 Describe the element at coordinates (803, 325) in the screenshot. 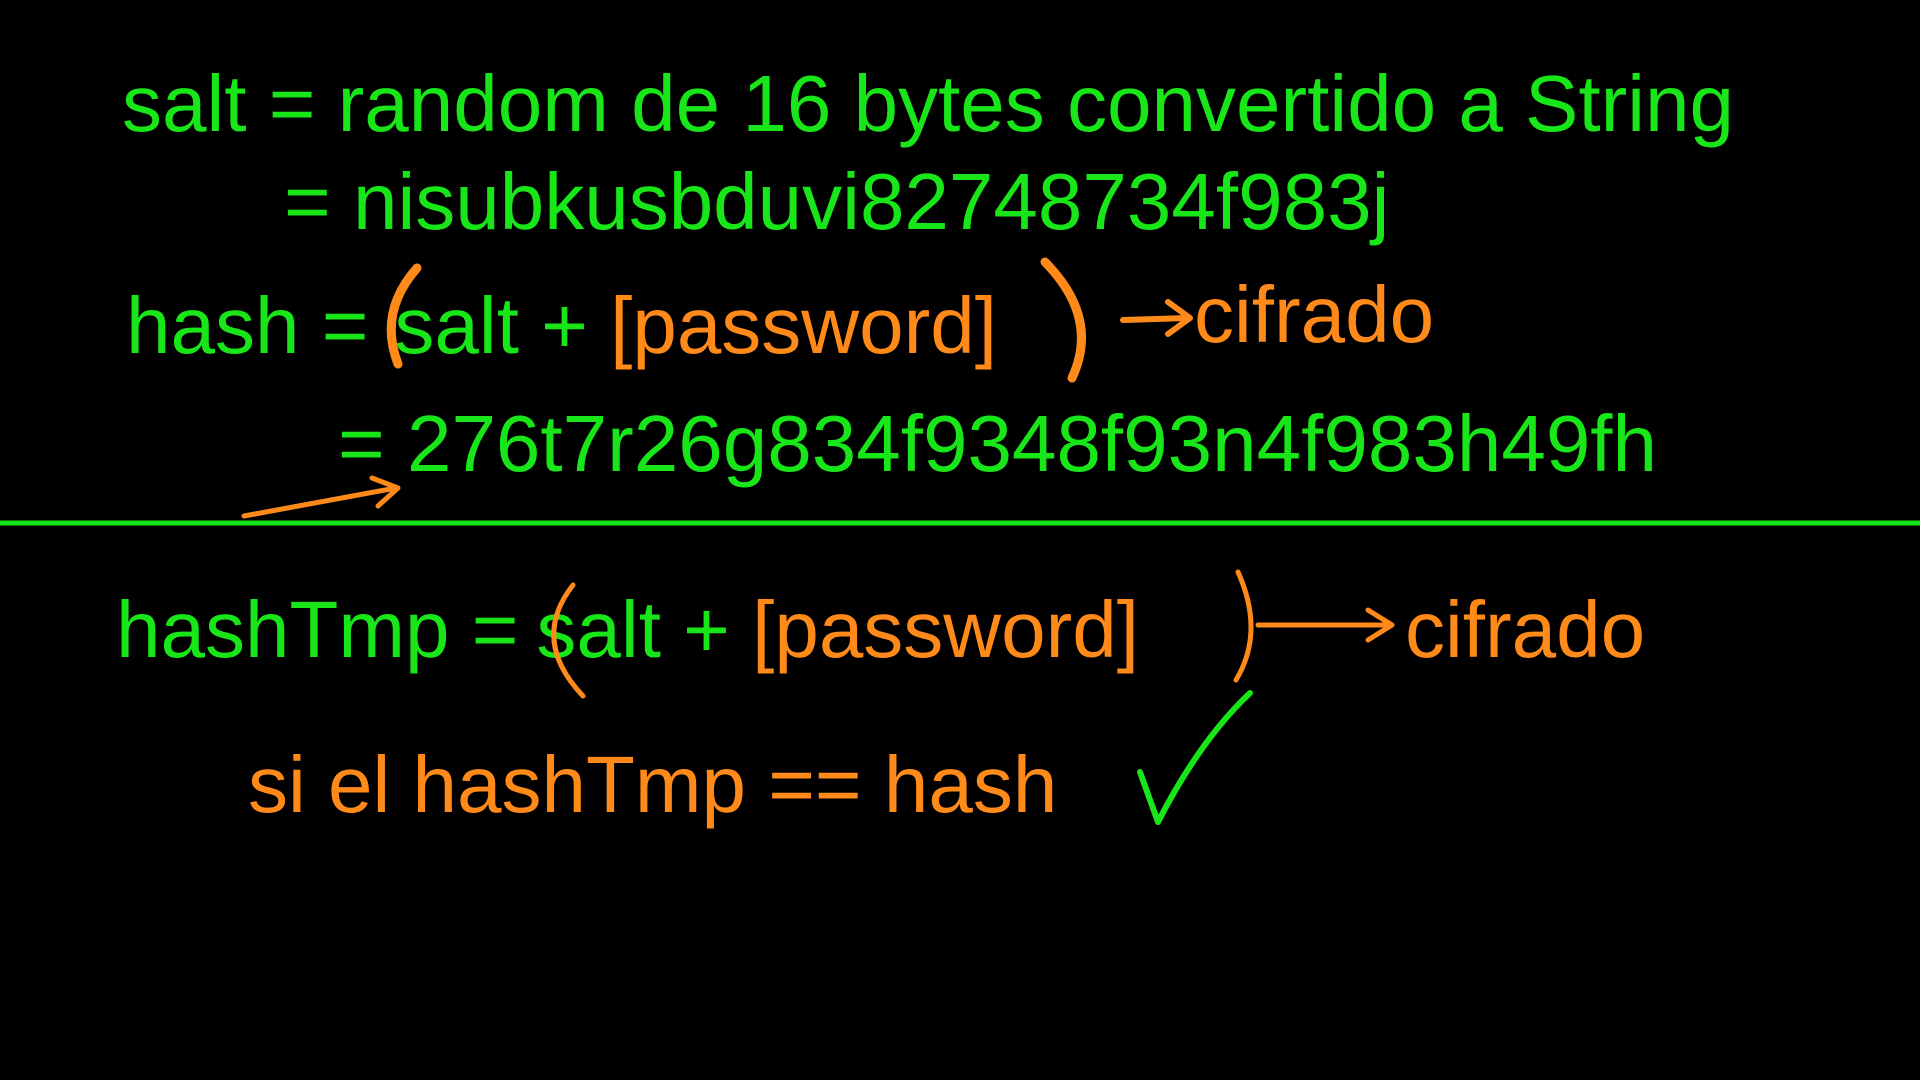

I see `hash-password-term: [password]` at that location.